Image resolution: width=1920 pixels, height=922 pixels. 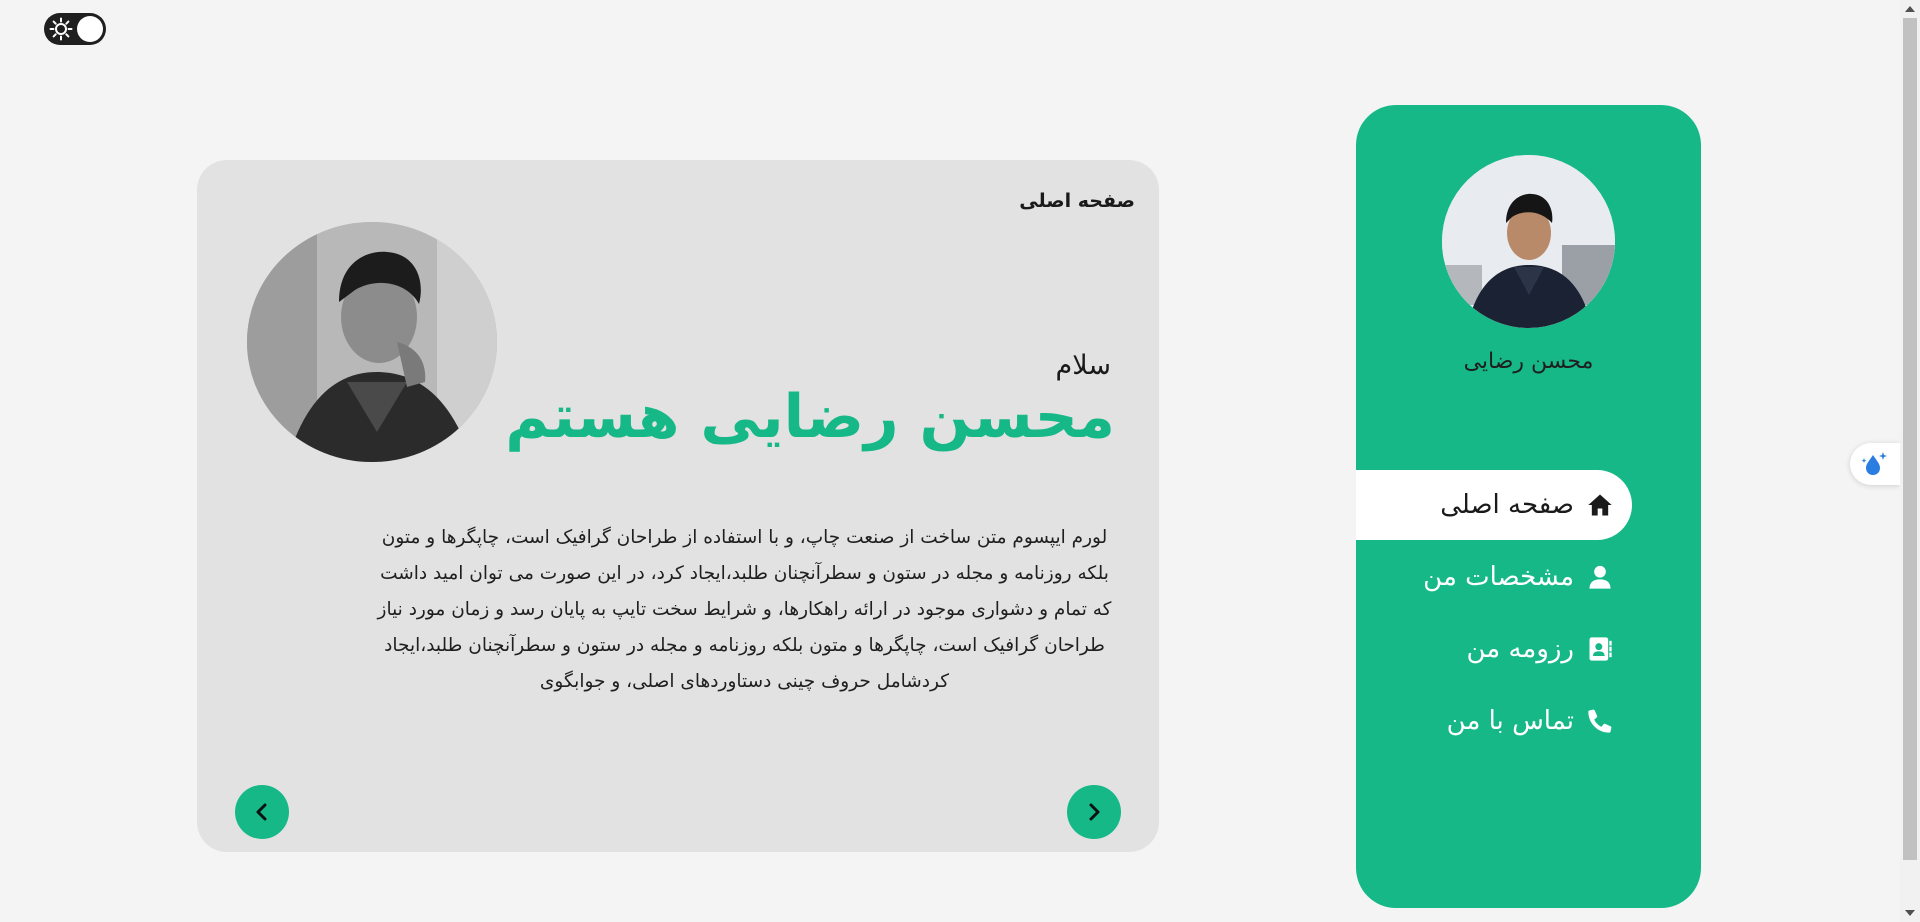 I want to click on home-icon, so click(x=1600, y=505).